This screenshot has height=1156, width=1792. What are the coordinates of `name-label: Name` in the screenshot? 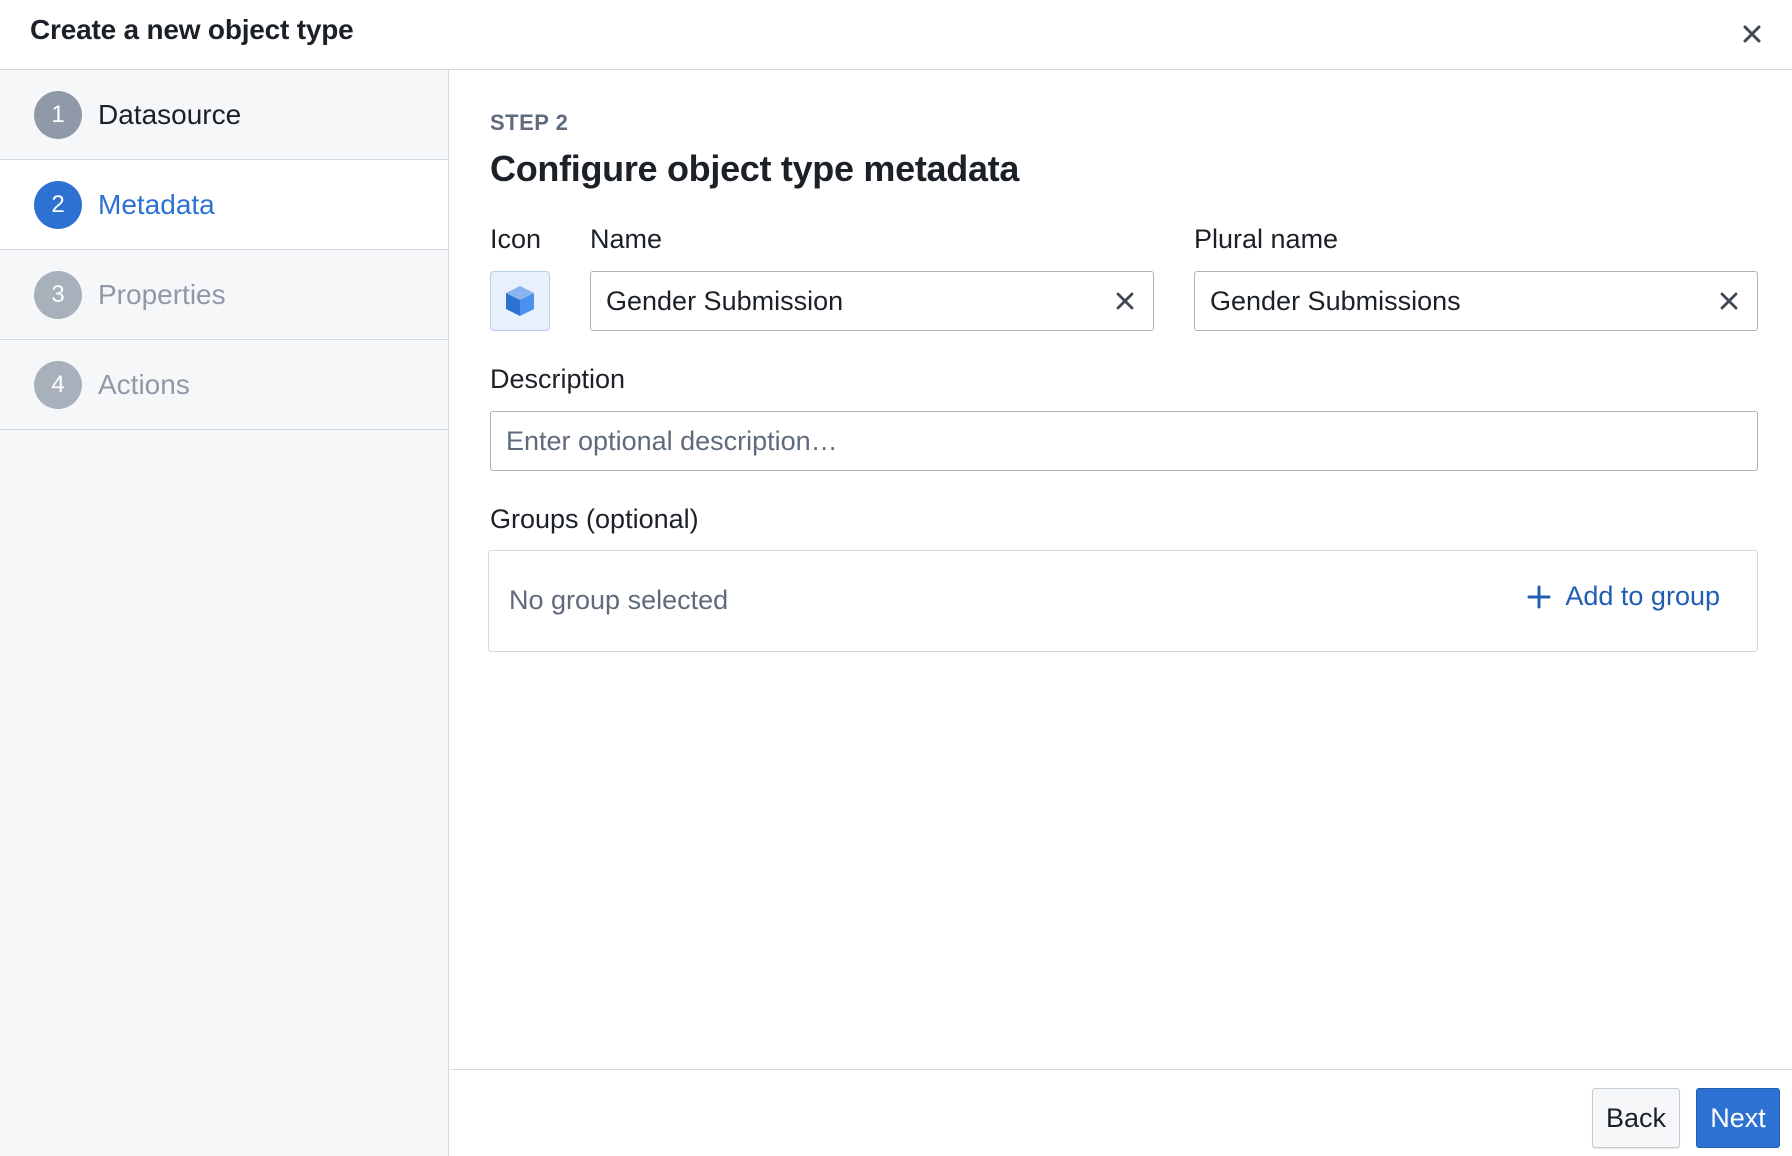 It's located at (626, 239).